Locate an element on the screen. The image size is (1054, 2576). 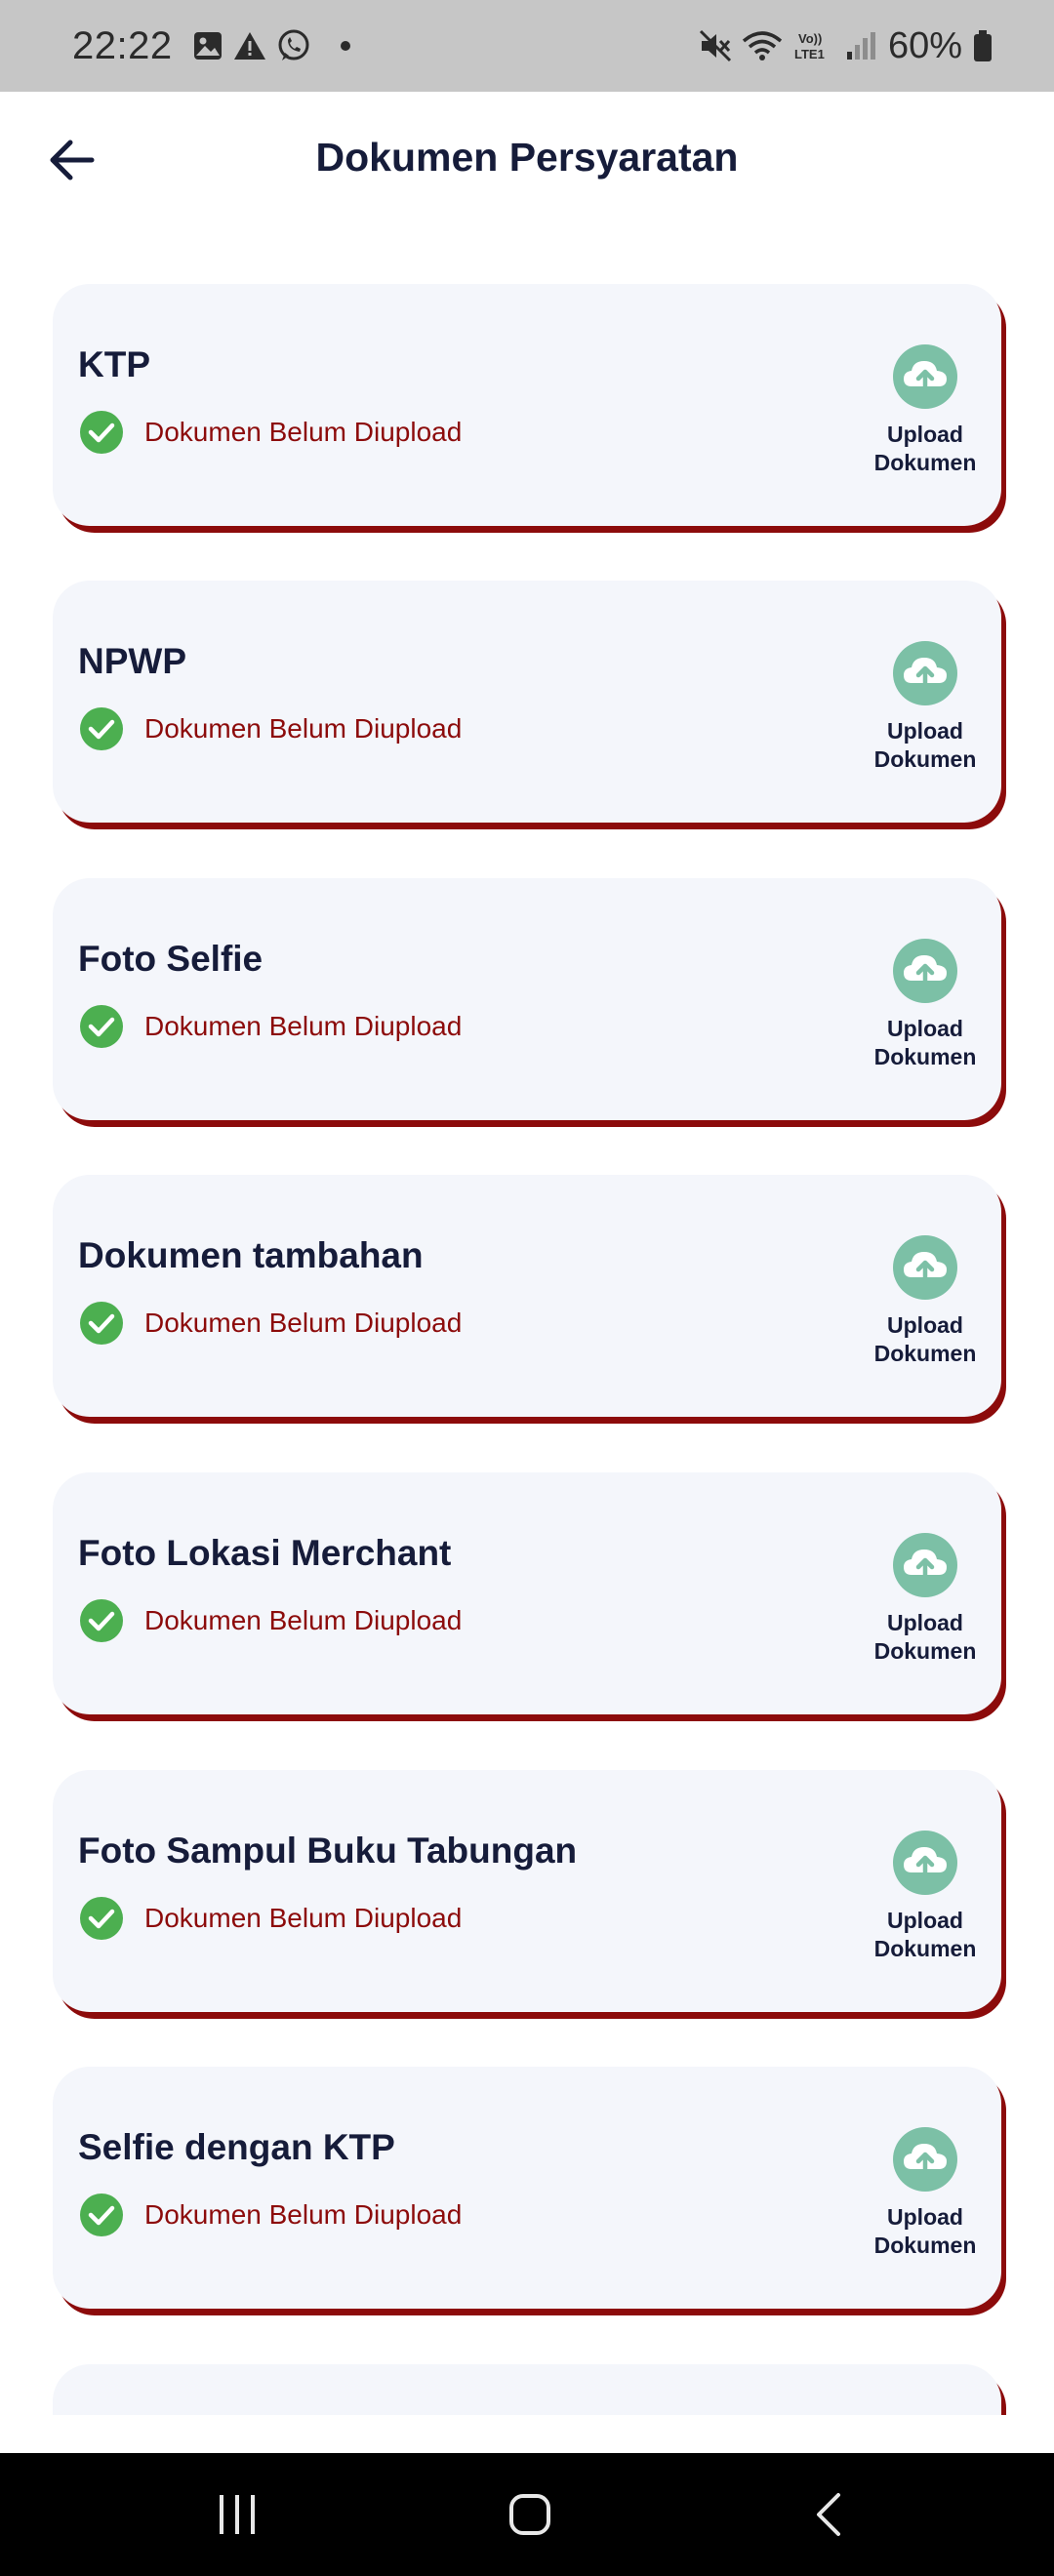
recent-apps-button is located at coordinates (237, 2514).